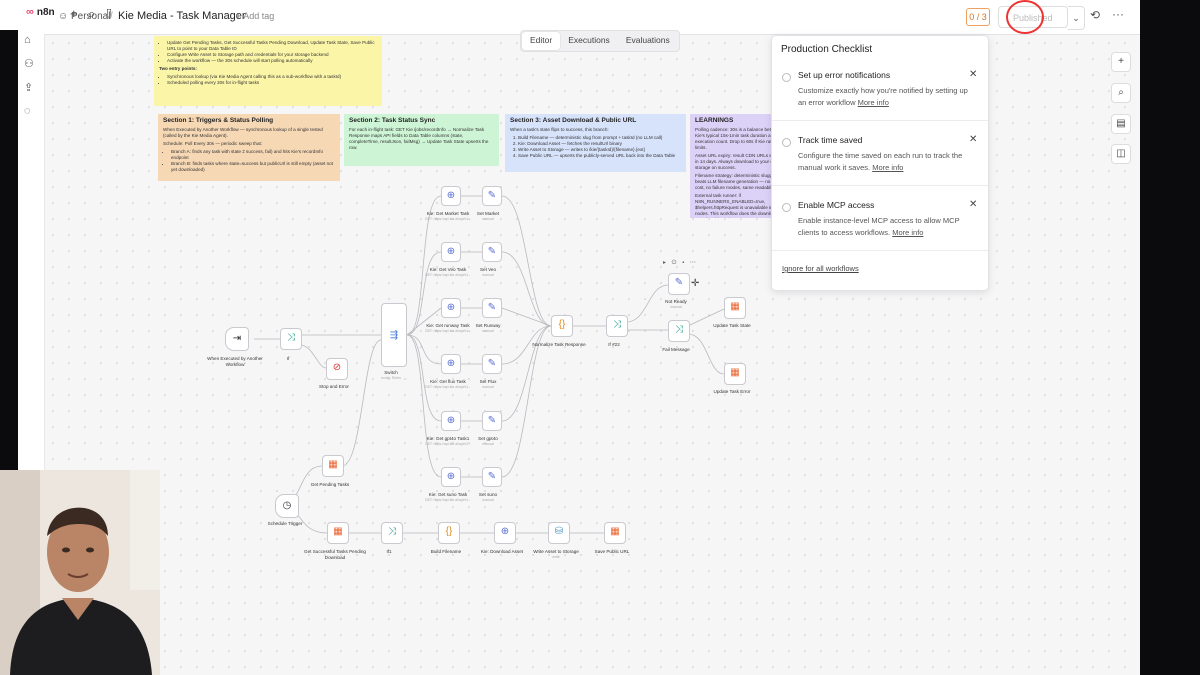 This screenshot has height=675, width=1200. I want to click on node-set-veo: ✎, so click(492, 252).